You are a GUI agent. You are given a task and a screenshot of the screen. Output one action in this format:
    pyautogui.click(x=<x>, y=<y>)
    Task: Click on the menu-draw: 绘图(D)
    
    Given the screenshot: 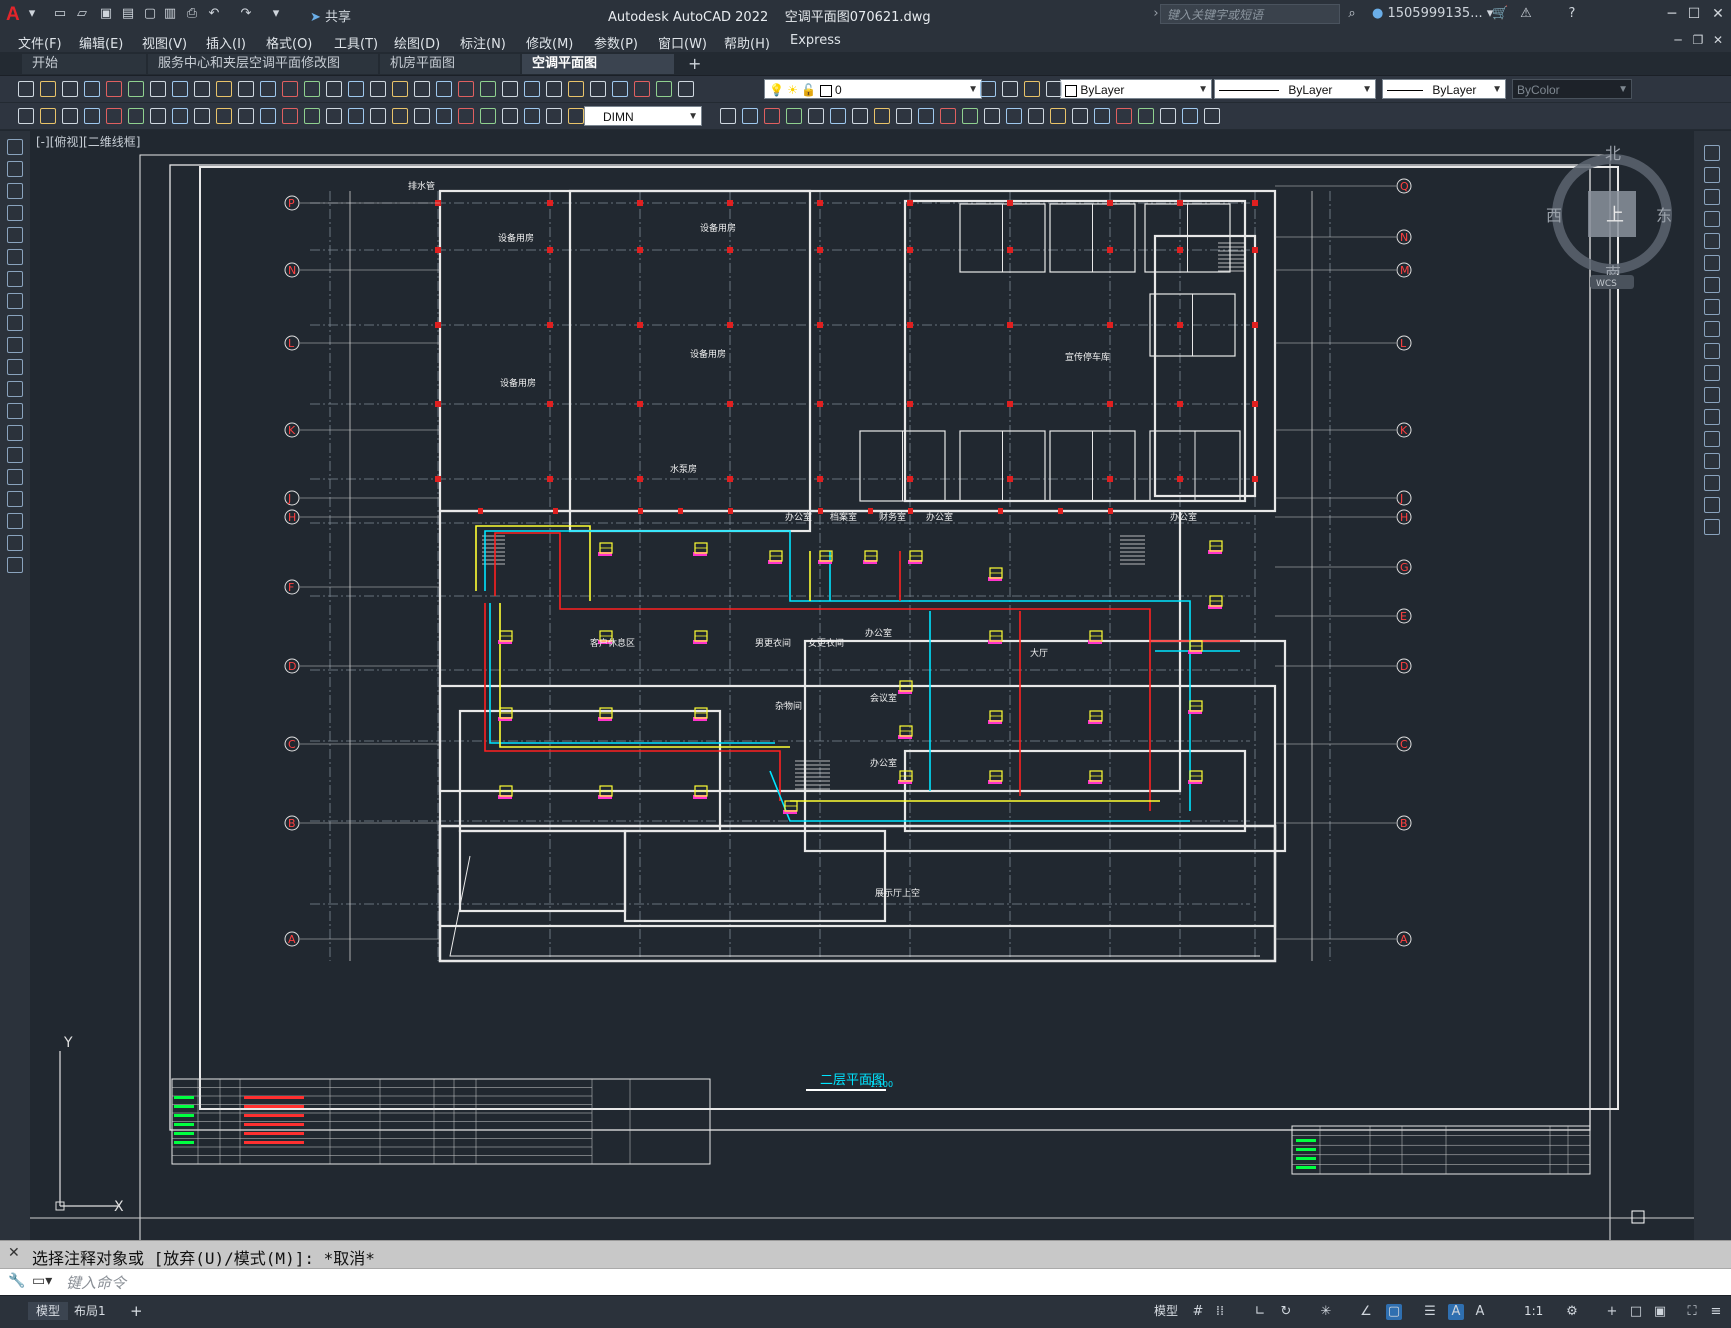 What is the action you would take?
    pyautogui.click(x=417, y=42)
    